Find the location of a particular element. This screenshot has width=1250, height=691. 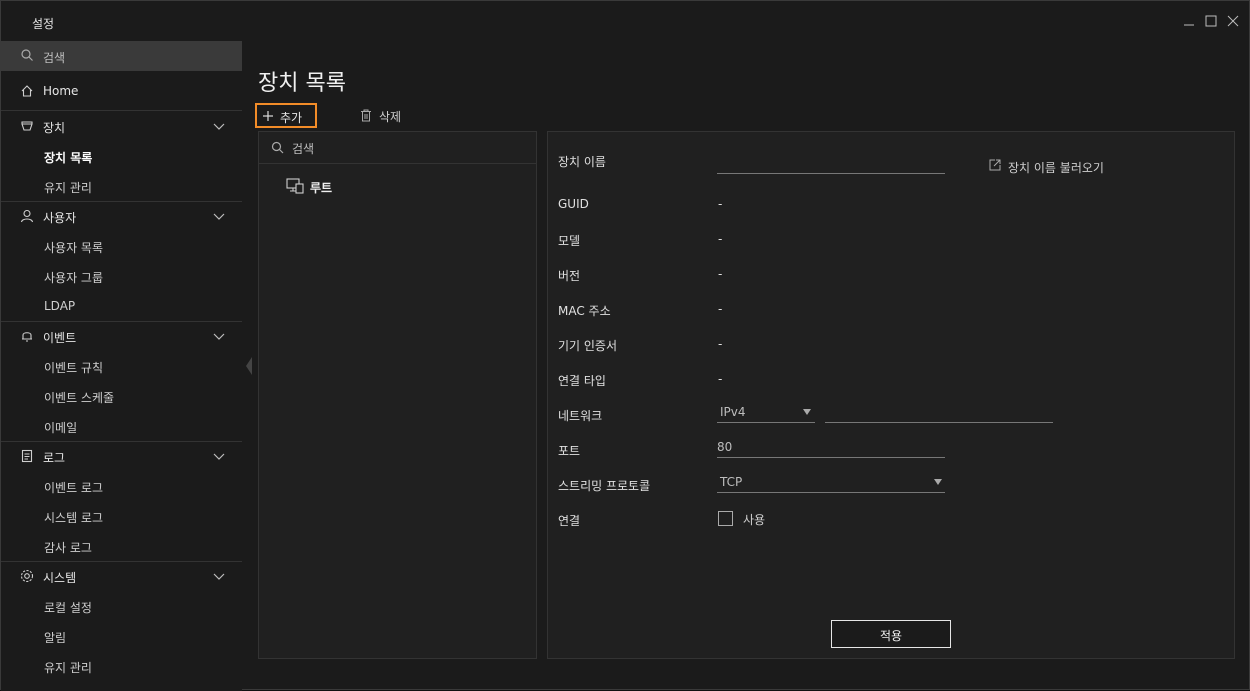

sidebar-item-label: 장치 목록 is located at coordinates (68, 158).